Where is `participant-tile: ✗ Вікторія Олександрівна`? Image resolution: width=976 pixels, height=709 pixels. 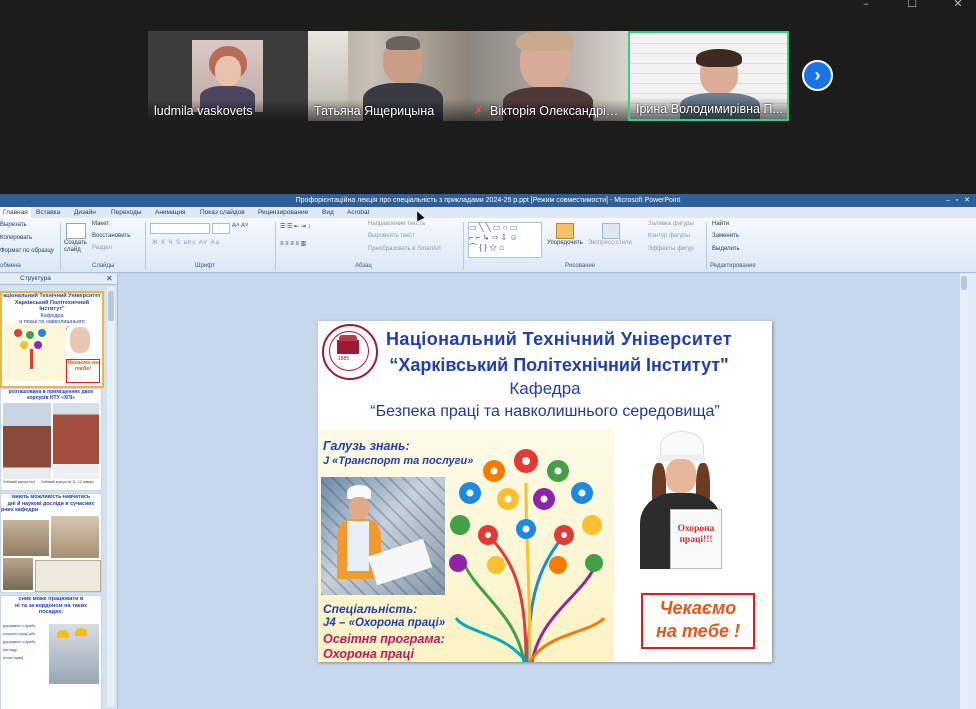
participant-tile: ✗ Вікторія Олександрівна is located at coordinates (548, 76).